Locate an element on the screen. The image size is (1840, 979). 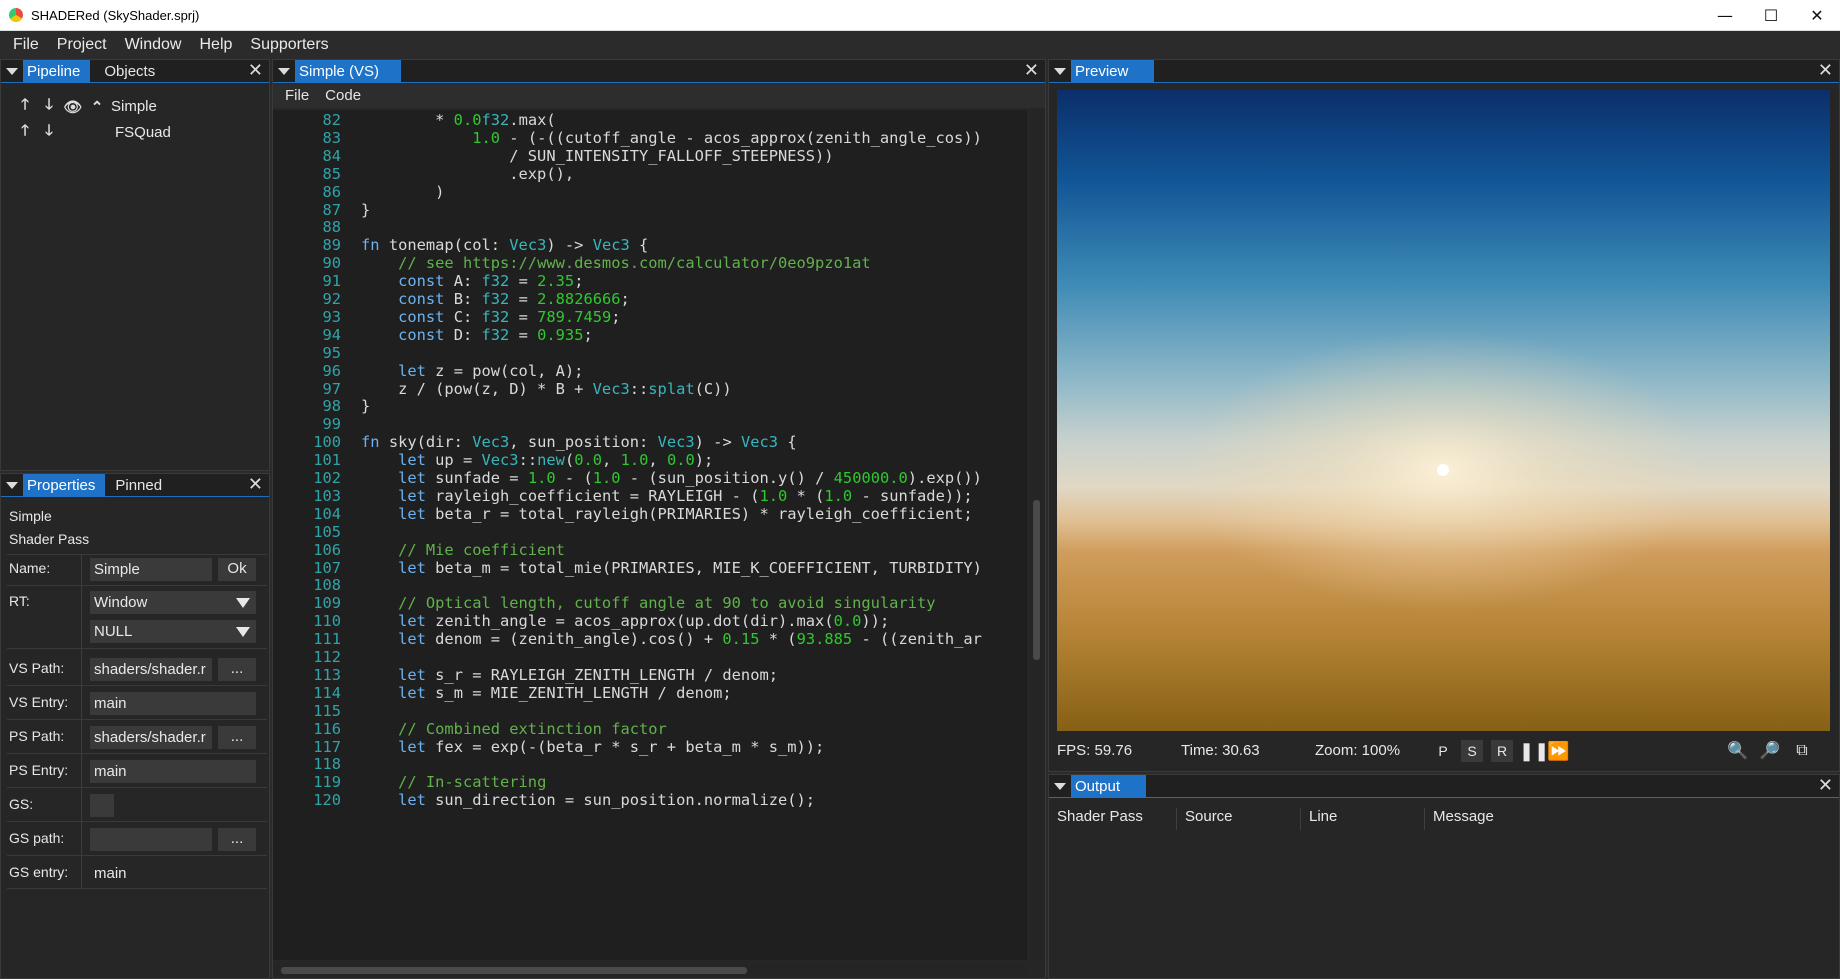
close-window-button: ✕ is located at coordinates (1817, 15).